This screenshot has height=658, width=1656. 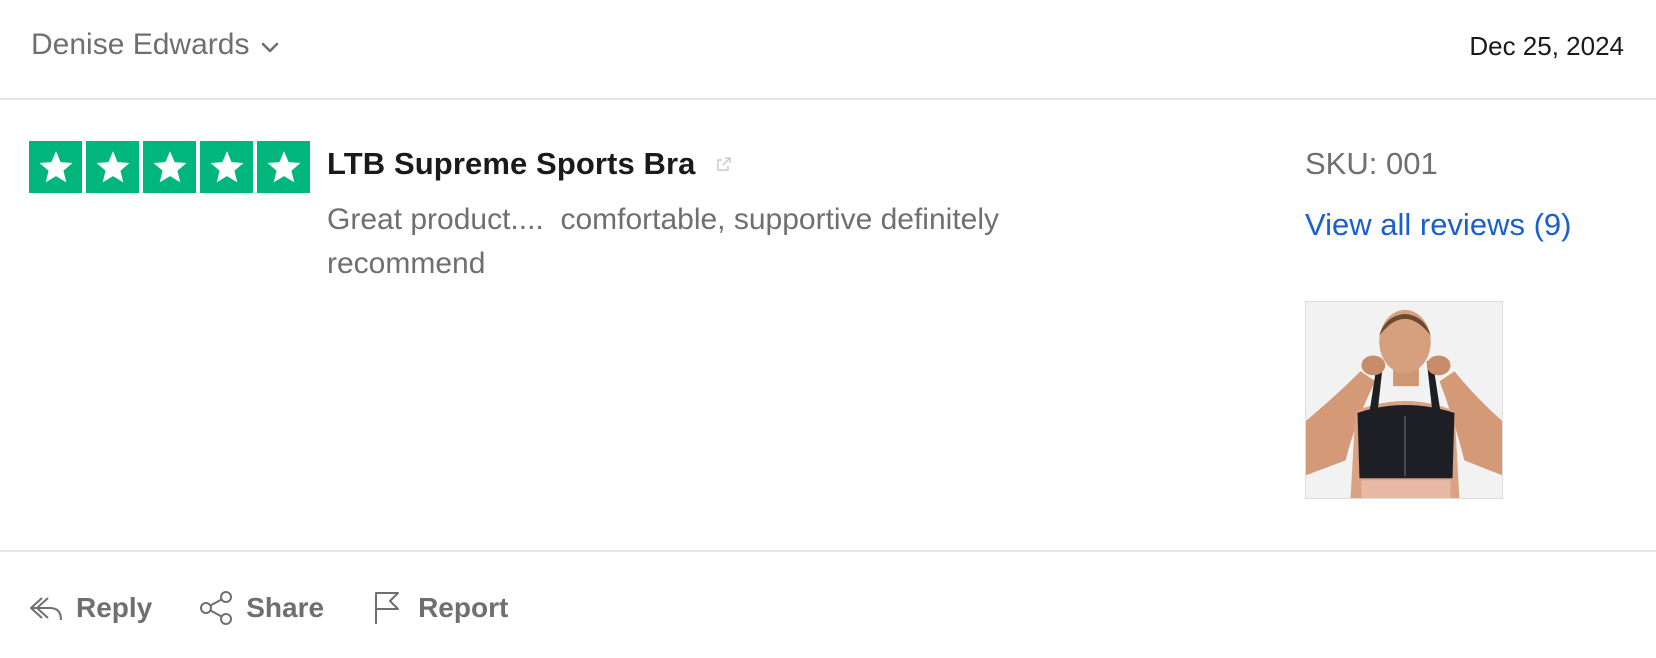 I want to click on report-label: Report, so click(x=463, y=607).